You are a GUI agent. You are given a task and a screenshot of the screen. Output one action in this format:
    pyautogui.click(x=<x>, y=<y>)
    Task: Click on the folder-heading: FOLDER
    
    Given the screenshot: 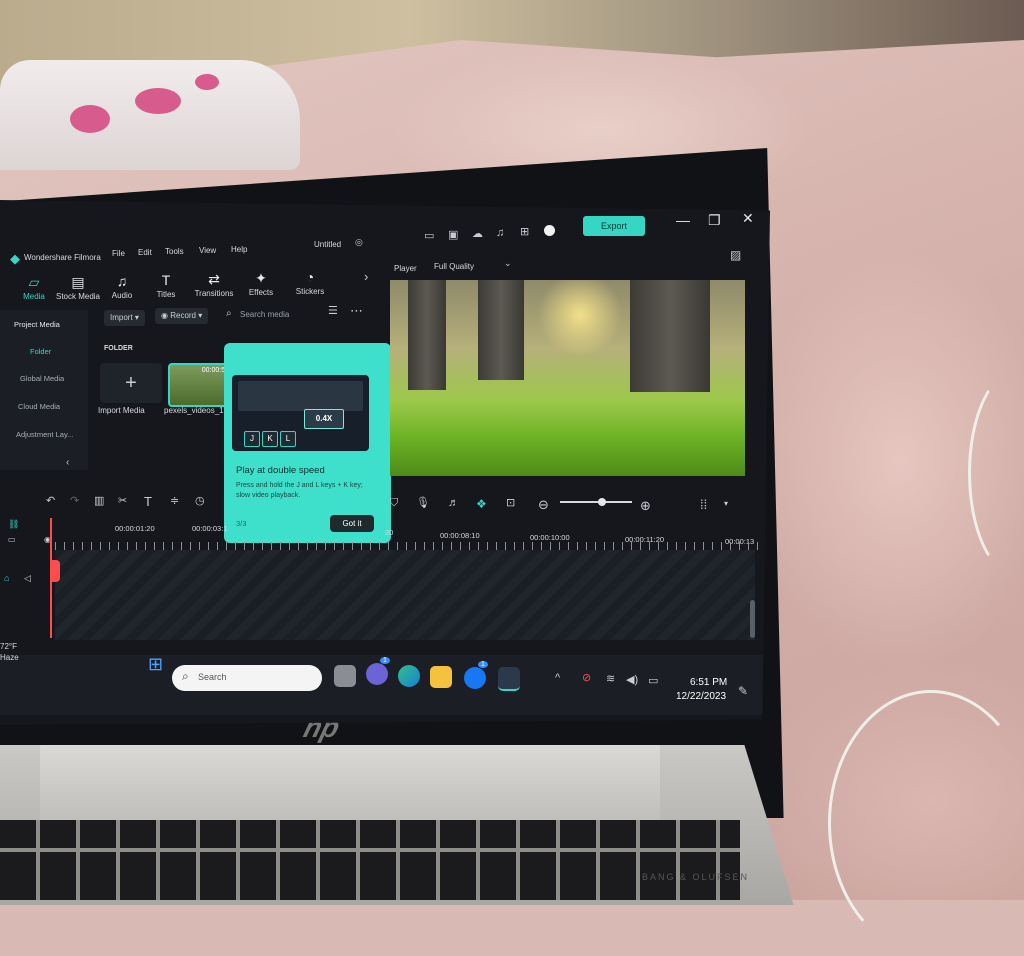 What is the action you would take?
    pyautogui.click(x=118, y=348)
    